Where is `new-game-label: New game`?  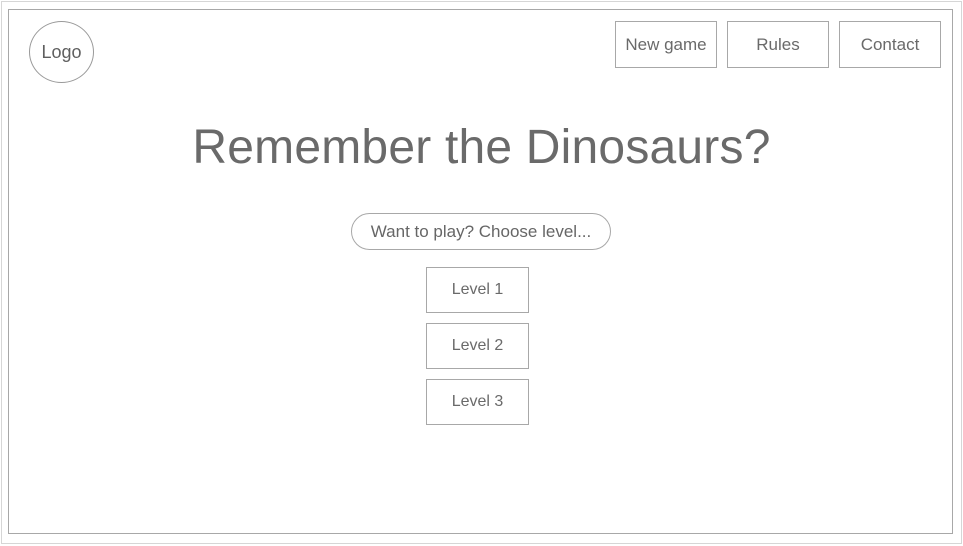 new-game-label: New game is located at coordinates (666, 44).